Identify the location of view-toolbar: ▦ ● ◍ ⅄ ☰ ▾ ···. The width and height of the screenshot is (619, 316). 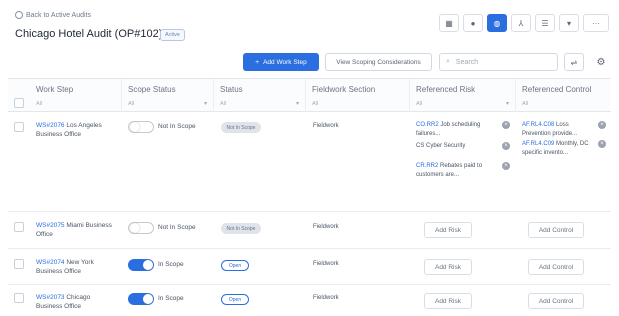
(524, 23).